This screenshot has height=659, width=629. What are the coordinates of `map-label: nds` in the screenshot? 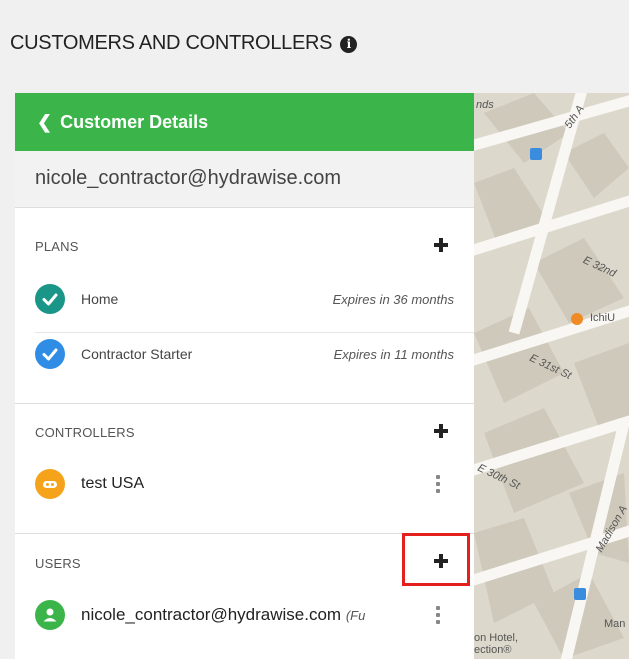 It's located at (485, 105).